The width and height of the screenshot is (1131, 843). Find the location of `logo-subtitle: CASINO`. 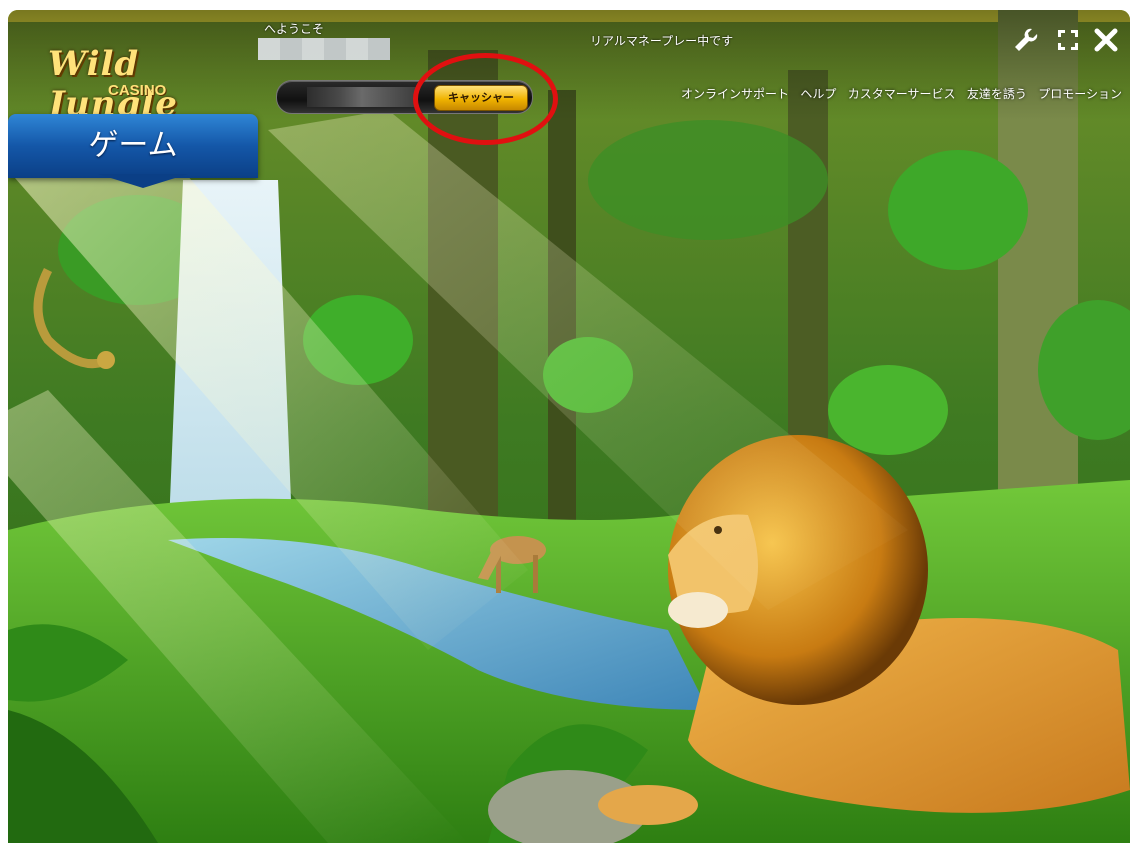

logo-subtitle: CASINO is located at coordinates (137, 90).